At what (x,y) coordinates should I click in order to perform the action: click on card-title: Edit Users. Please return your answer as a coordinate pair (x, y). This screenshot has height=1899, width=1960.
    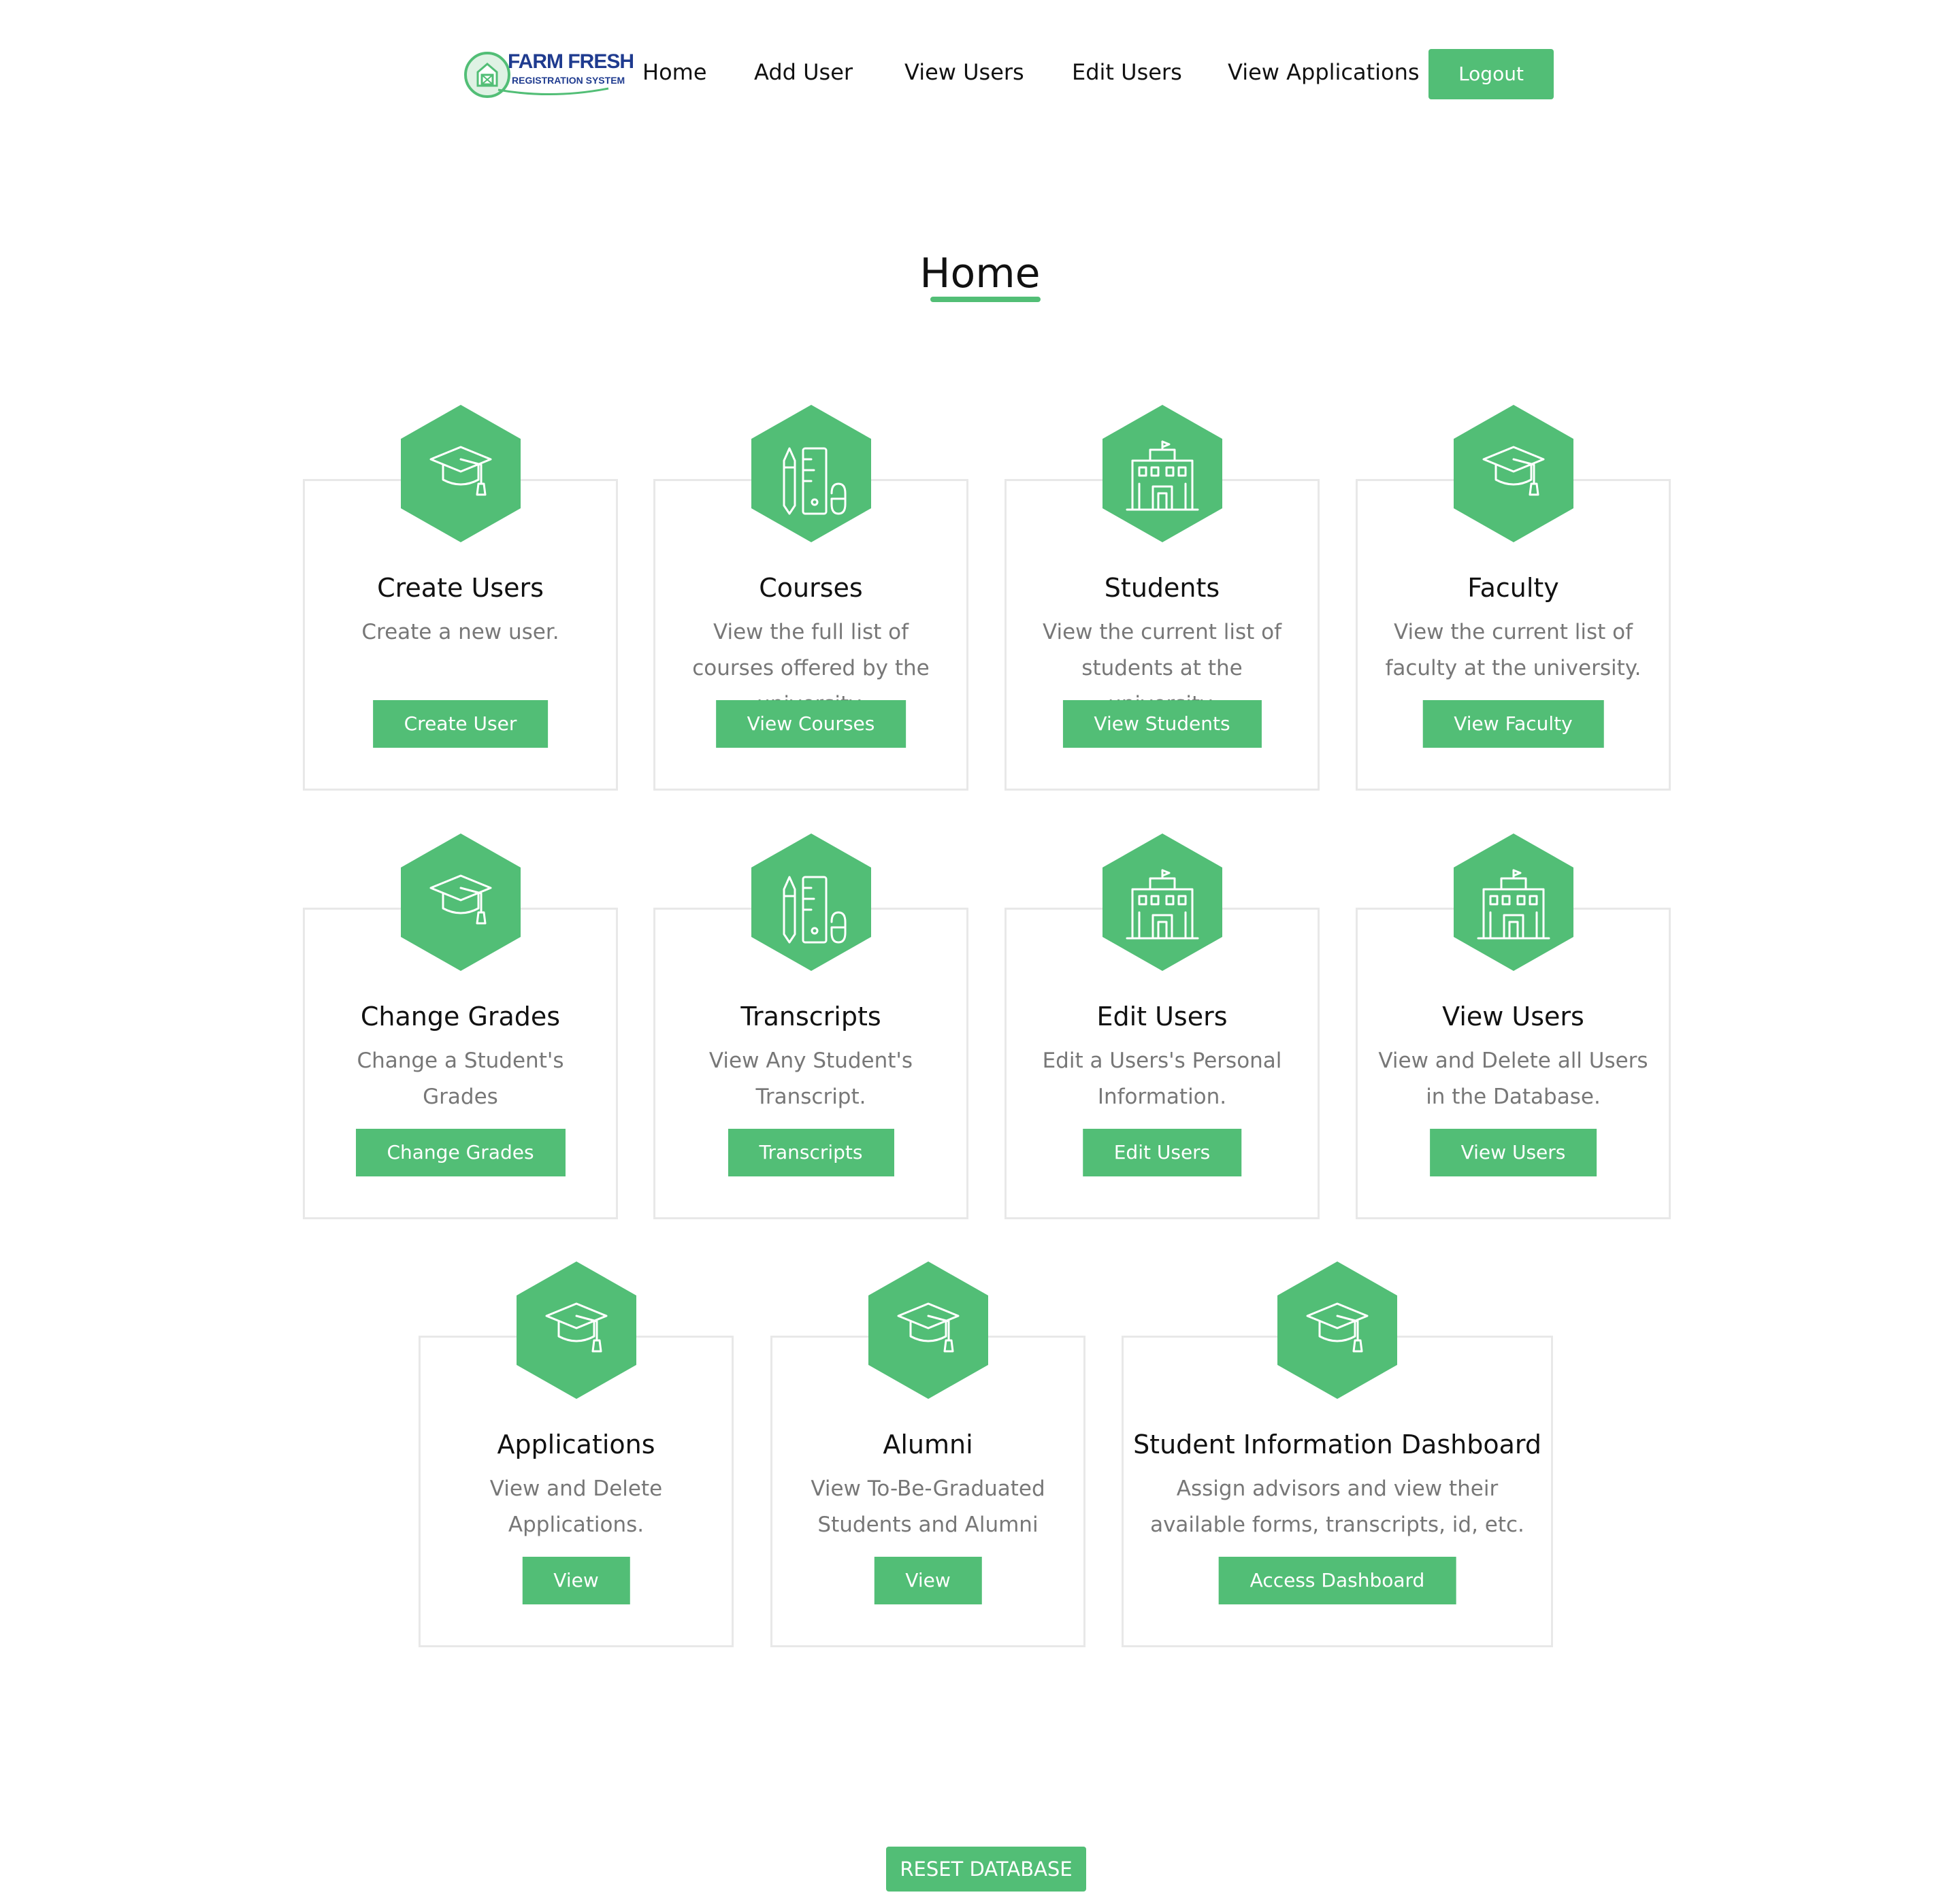
    Looking at the image, I should click on (1162, 1016).